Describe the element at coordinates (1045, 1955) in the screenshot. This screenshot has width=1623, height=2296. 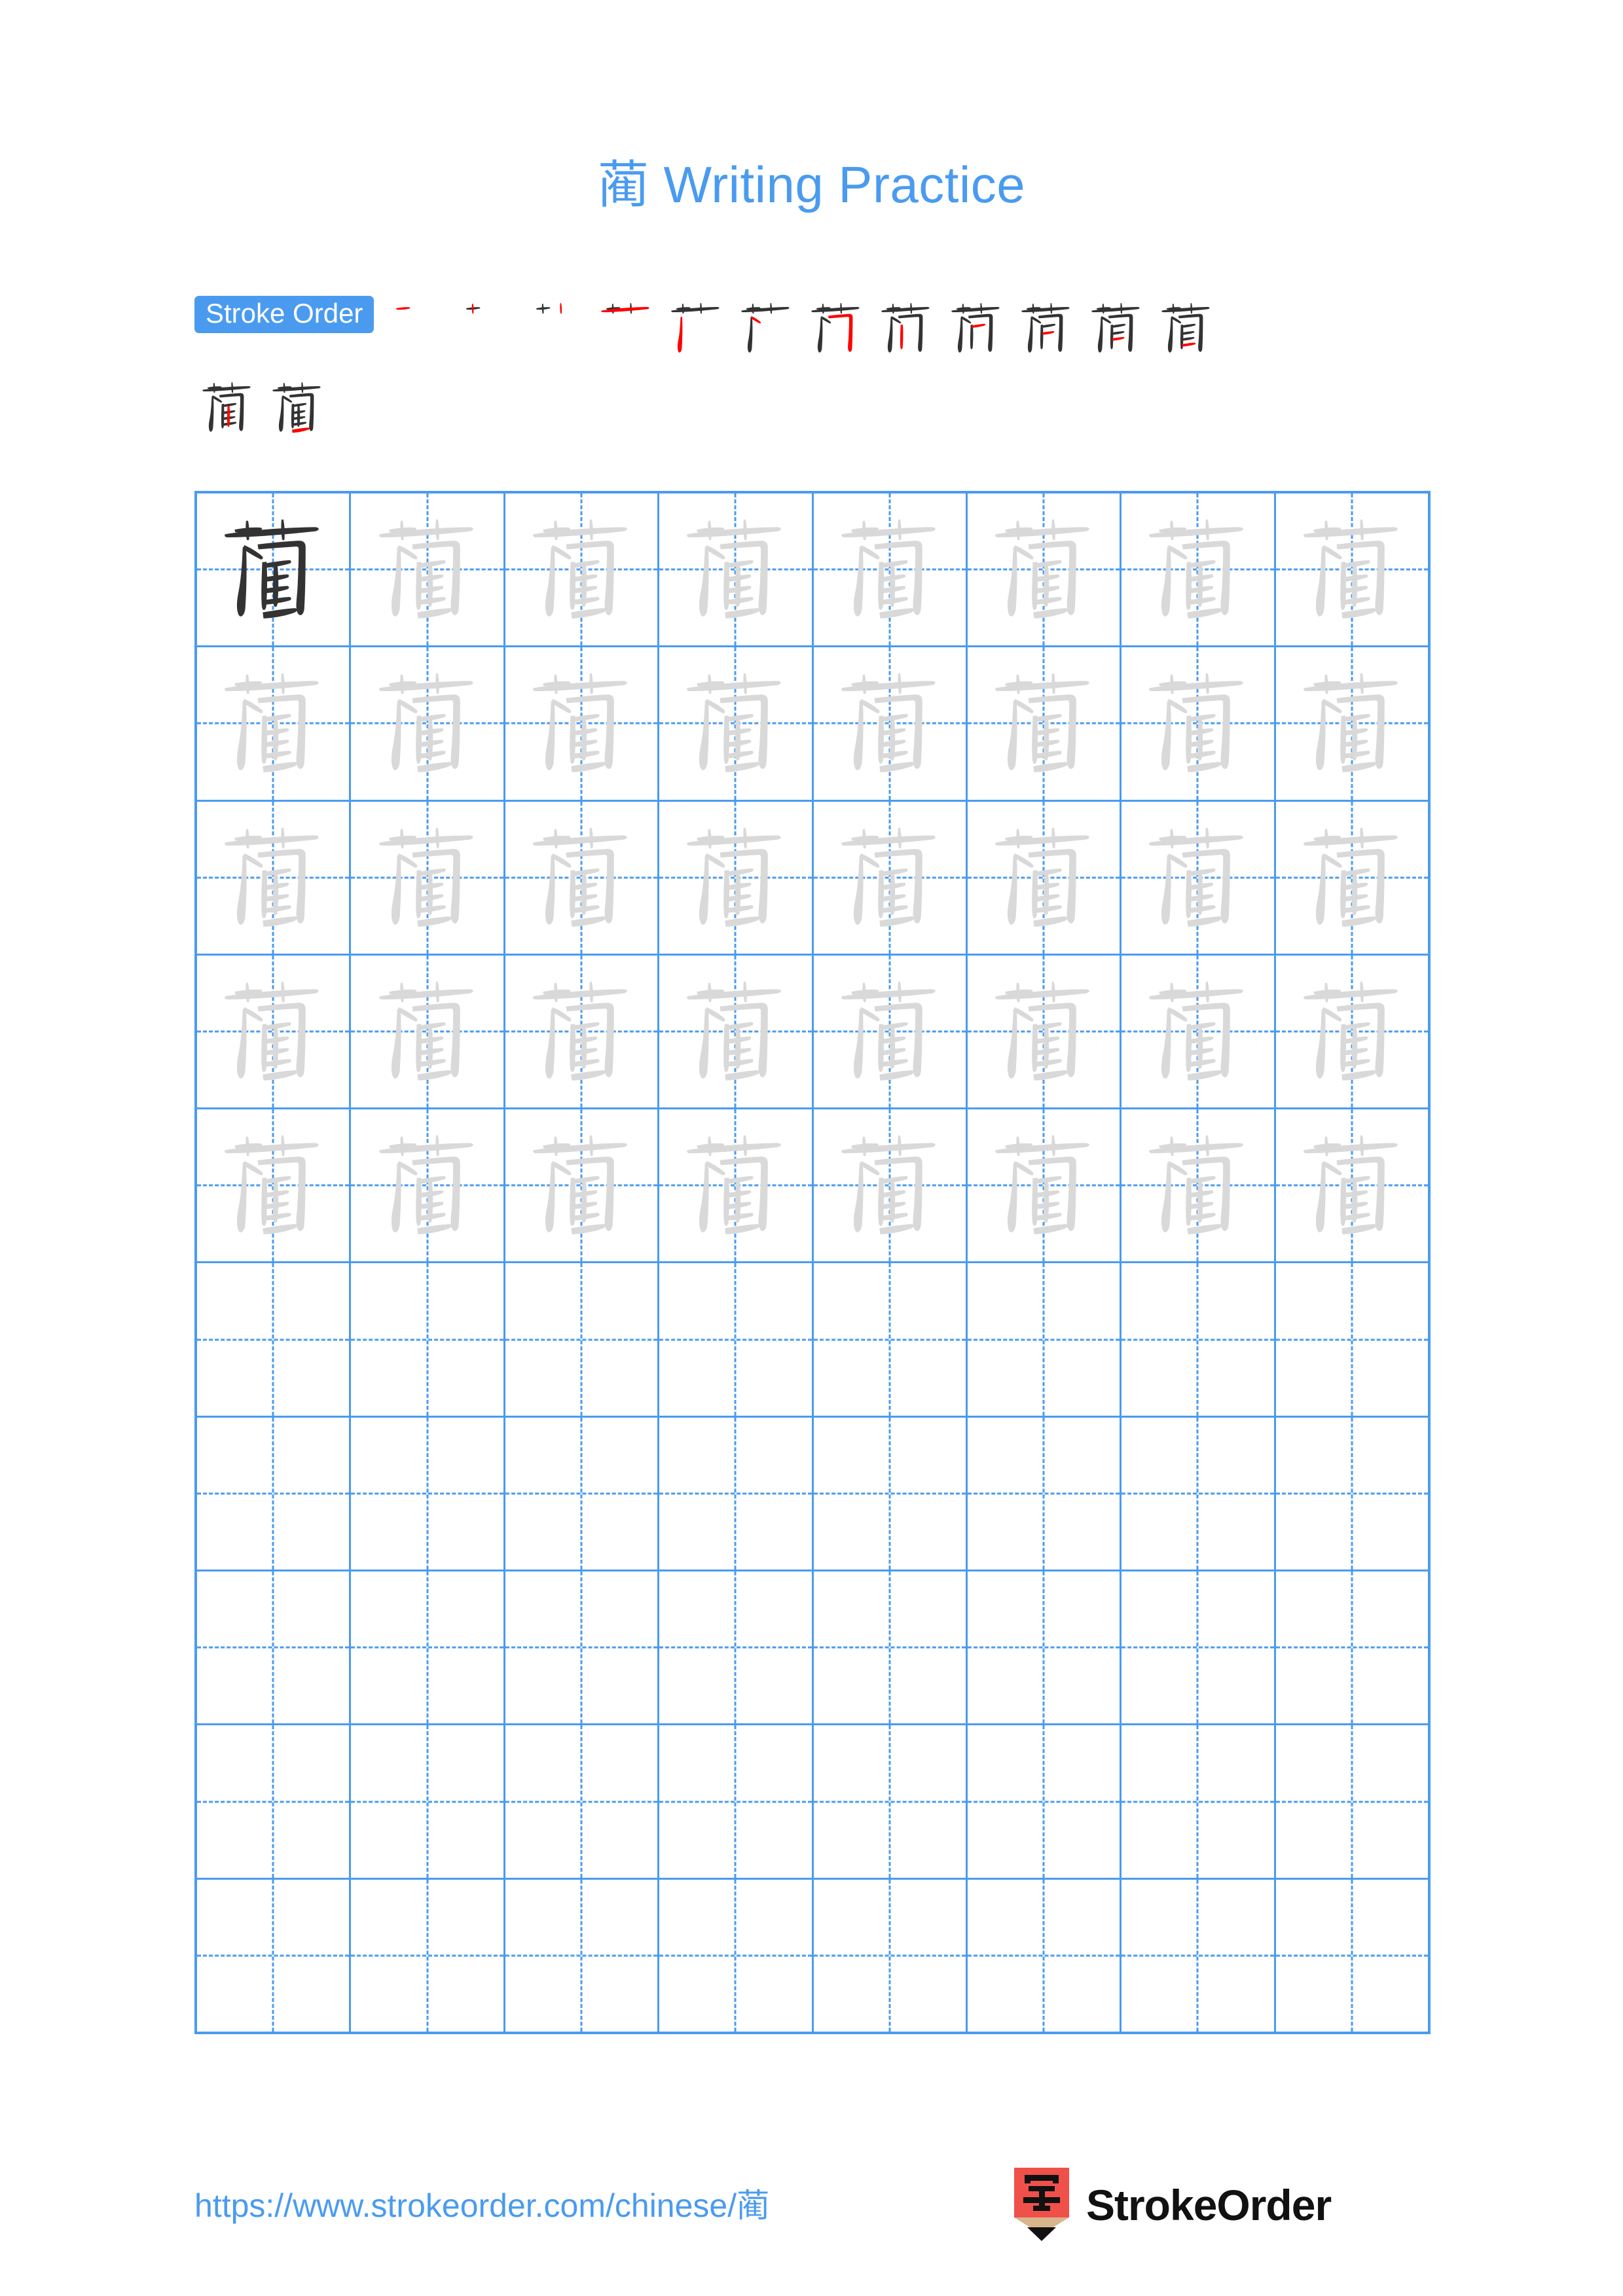
I see `practice-cell-r10-c6` at that location.